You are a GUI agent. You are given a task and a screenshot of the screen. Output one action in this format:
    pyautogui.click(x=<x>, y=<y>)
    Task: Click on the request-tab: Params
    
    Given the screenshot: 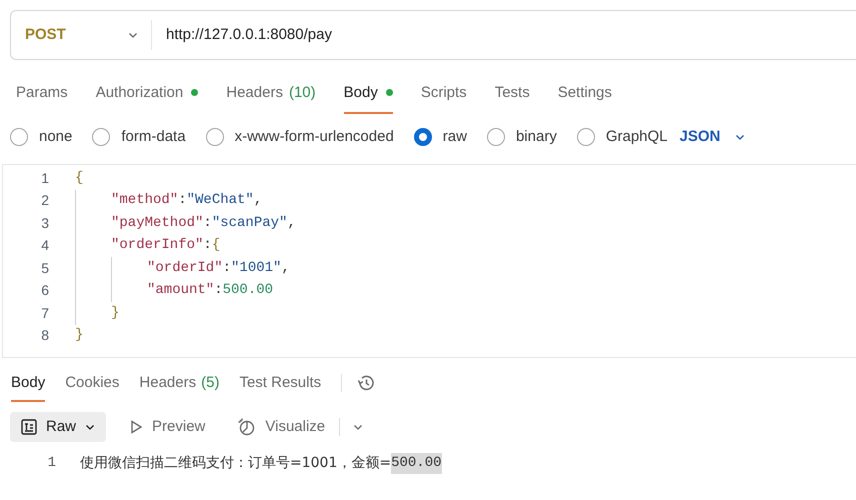 What is the action you would take?
    pyautogui.click(x=42, y=98)
    